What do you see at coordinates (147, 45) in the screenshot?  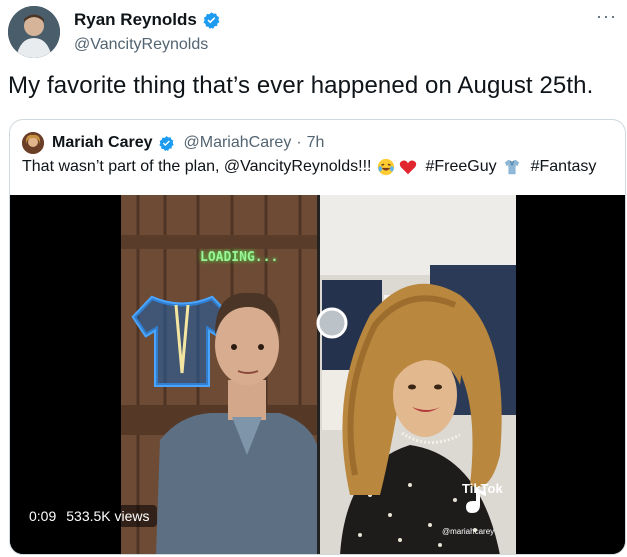 I see `author-handle: @VancityReynolds` at bounding box center [147, 45].